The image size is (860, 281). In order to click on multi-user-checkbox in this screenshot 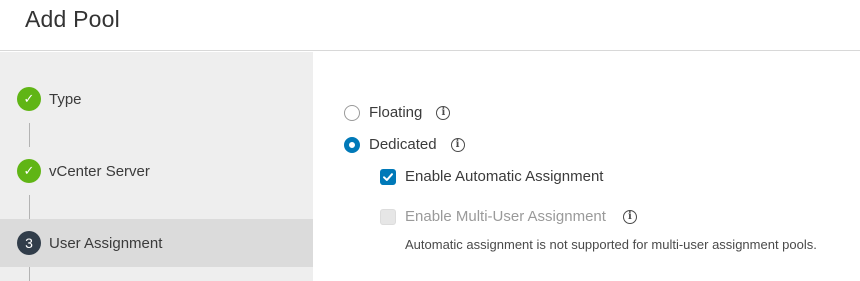, I will do `click(388, 216)`.